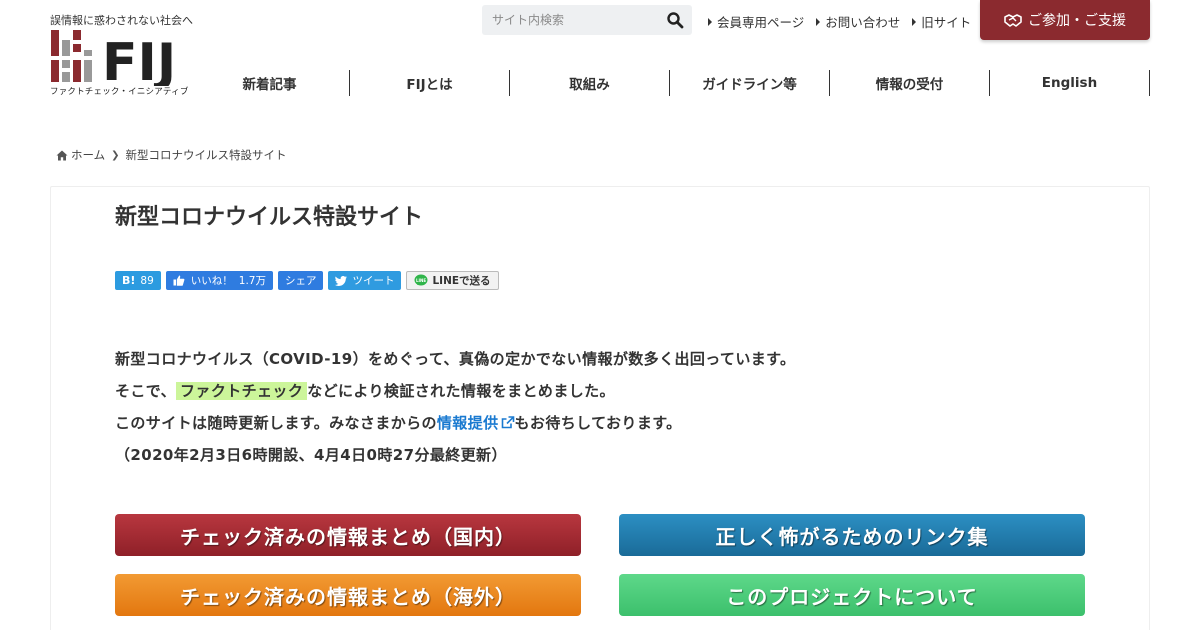 Image resolution: width=1200 pixels, height=630 pixels. Describe the element at coordinates (242, 391) in the screenshot. I see `fact-check-highlight: ファクトチェック` at that location.